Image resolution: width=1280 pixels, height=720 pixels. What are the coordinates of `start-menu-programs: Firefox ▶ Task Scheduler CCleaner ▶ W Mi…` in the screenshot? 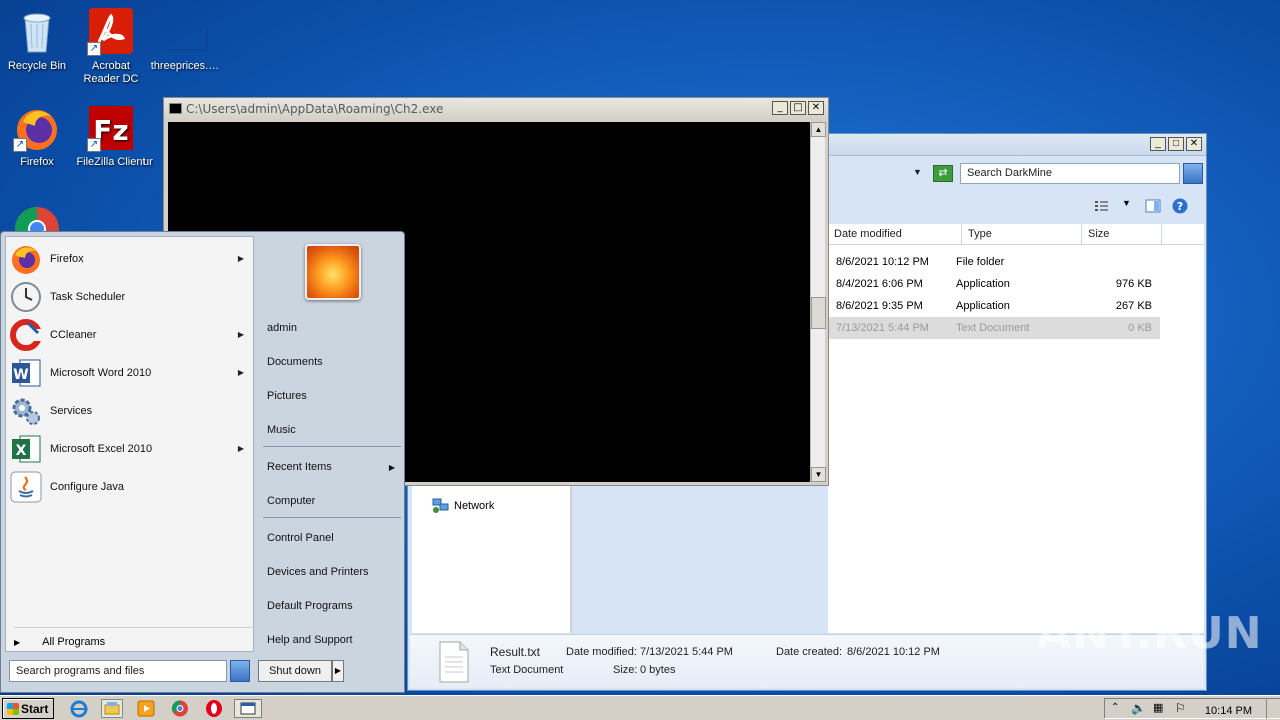 It's located at (129, 444).